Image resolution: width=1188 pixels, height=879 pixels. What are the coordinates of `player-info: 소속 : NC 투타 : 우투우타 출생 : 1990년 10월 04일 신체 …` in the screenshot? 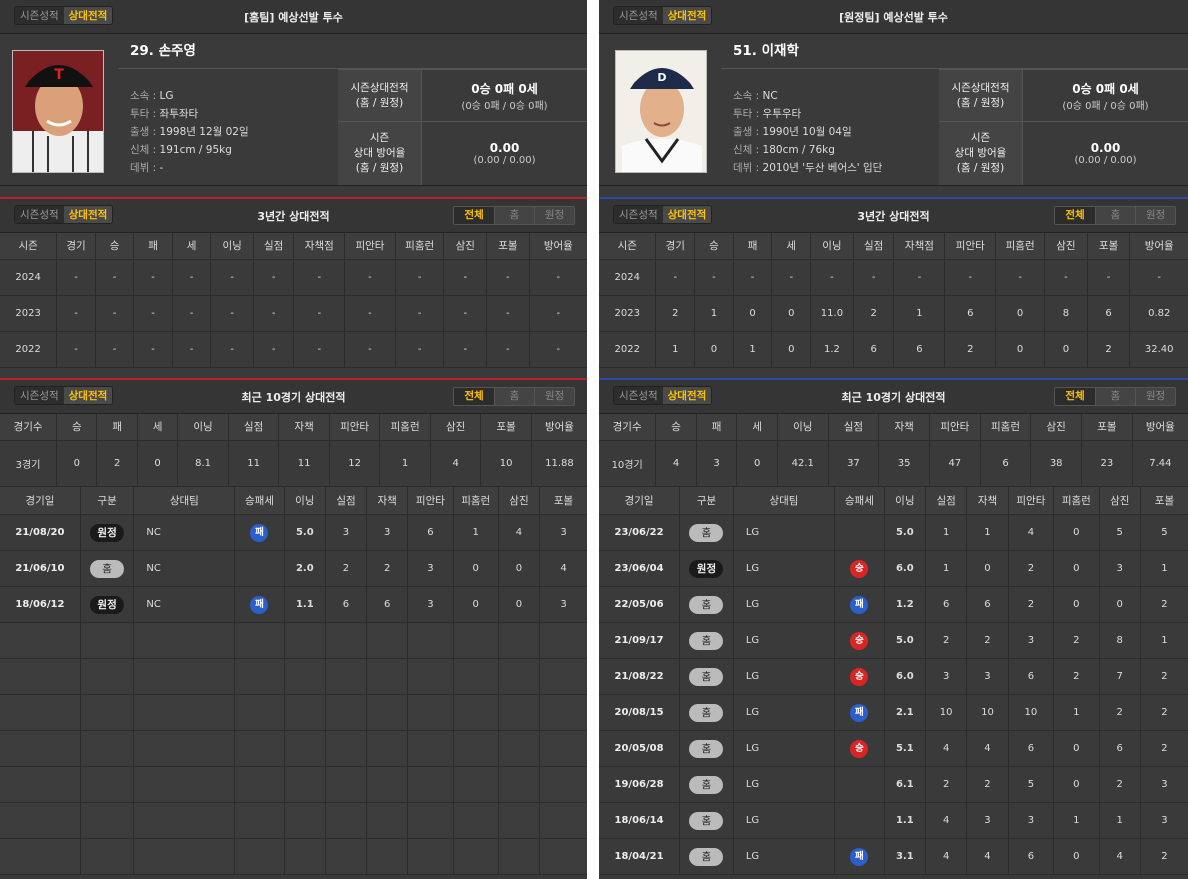 It's located at (807, 132).